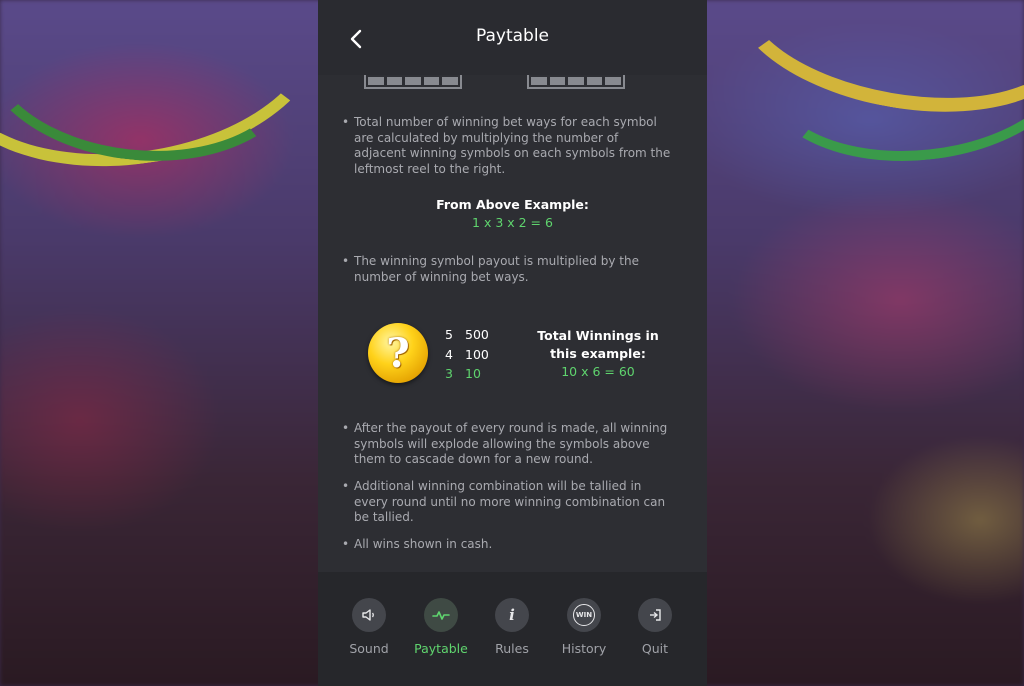 This screenshot has height=686, width=1024. What do you see at coordinates (413, 82) in the screenshot?
I see `reel-diagram-left` at bounding box center [413, 82].